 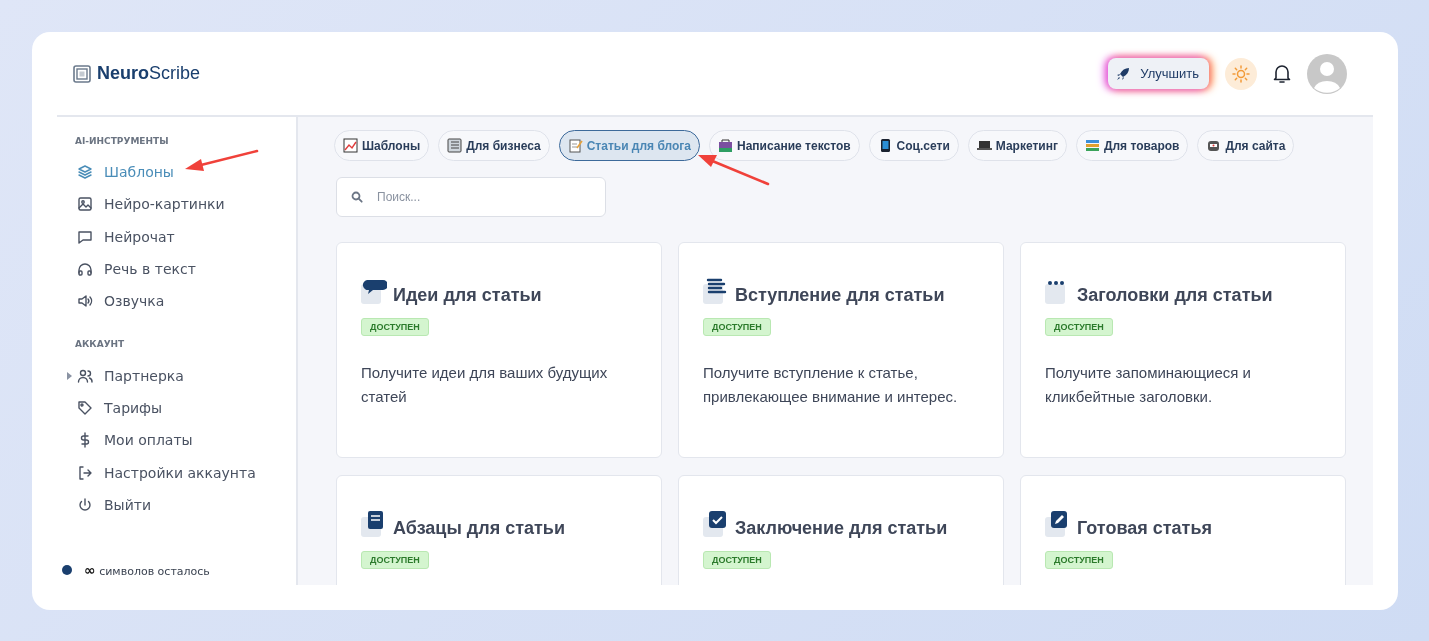 I want to click on laptop-icon, so click(x=984, y=145).